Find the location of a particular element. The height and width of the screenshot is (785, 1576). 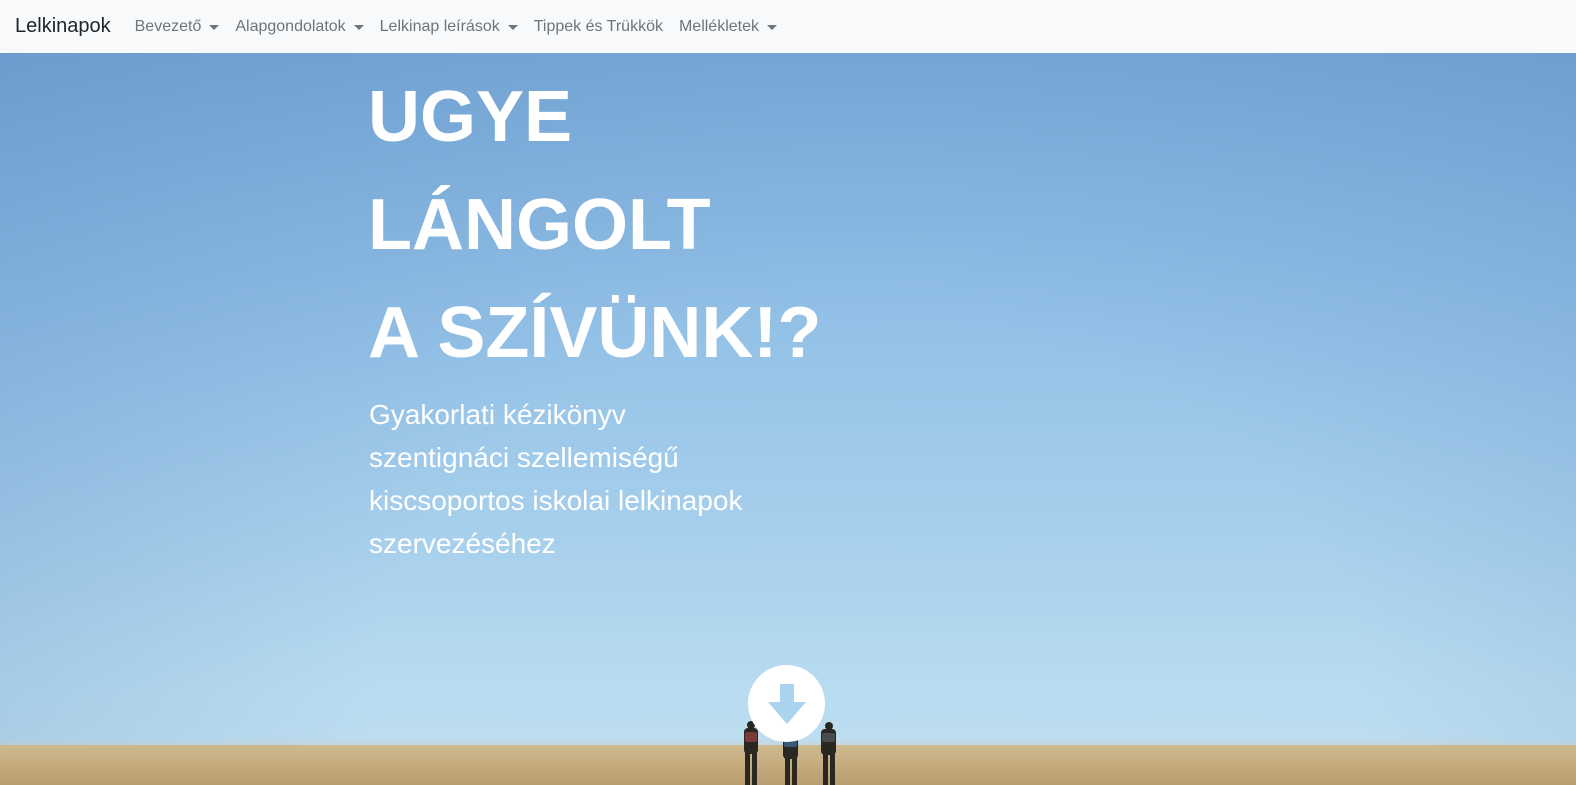

arrow-down-icon is located at coordinates (786, 703).